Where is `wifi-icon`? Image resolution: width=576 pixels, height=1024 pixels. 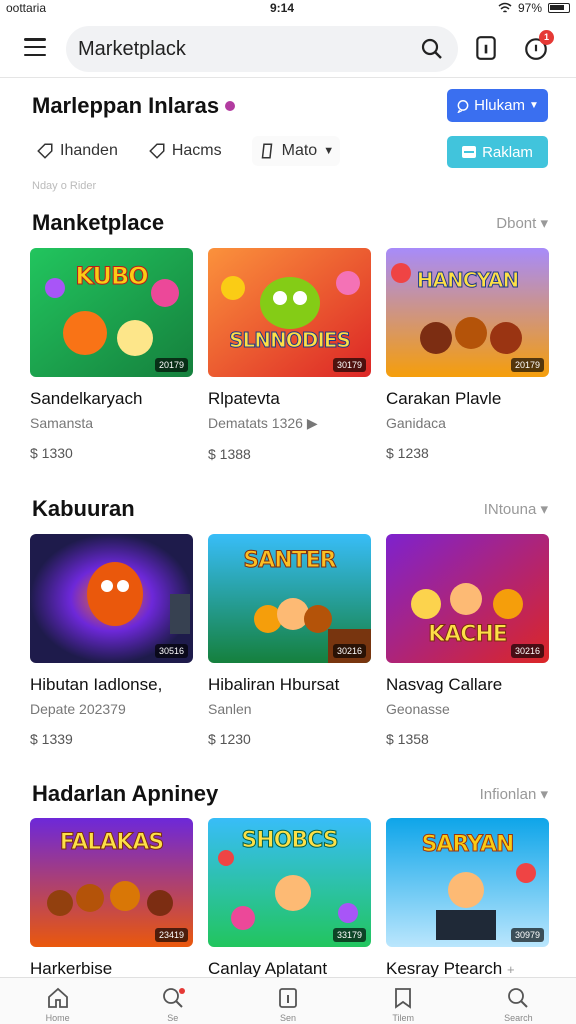
wifi-icon is located at coordinates (505, 7).